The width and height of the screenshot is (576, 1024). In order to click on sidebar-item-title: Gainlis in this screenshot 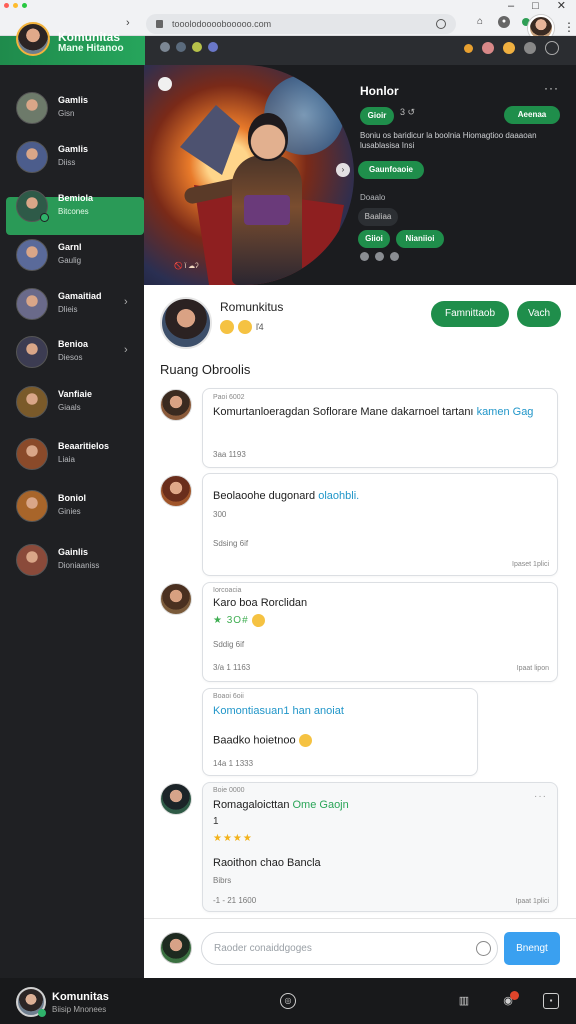, I will do `click(73, 552)`.